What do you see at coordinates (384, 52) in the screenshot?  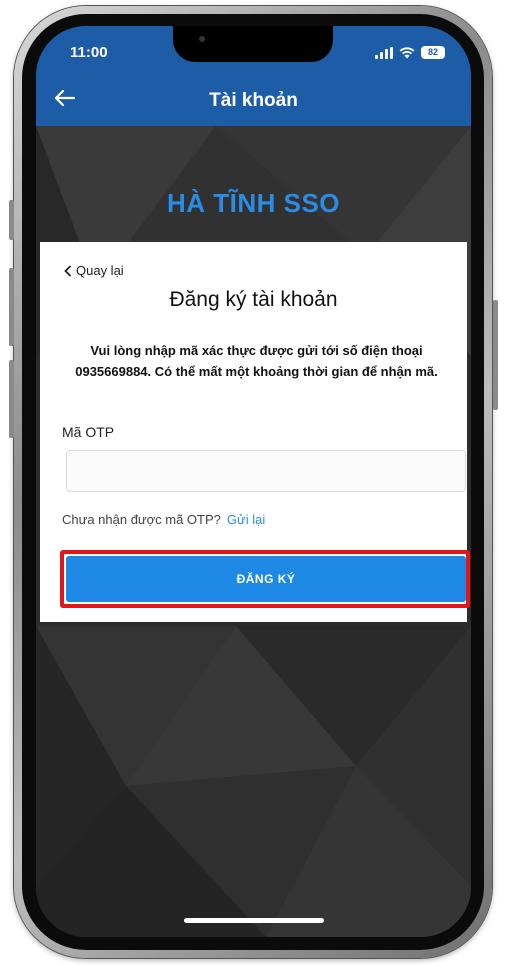 I see `signal-icon` at bounding box center [384, 52].